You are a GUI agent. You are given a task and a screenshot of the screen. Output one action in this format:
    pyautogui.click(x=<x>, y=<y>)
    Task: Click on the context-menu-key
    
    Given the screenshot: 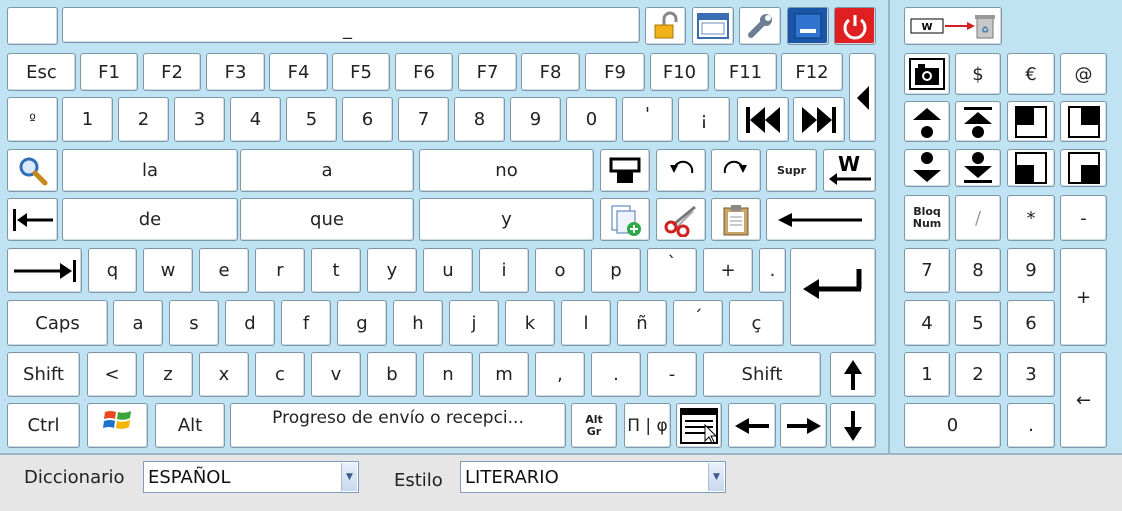 What is the action you would take?
    pyautogui.click(x=699, y=425)
    